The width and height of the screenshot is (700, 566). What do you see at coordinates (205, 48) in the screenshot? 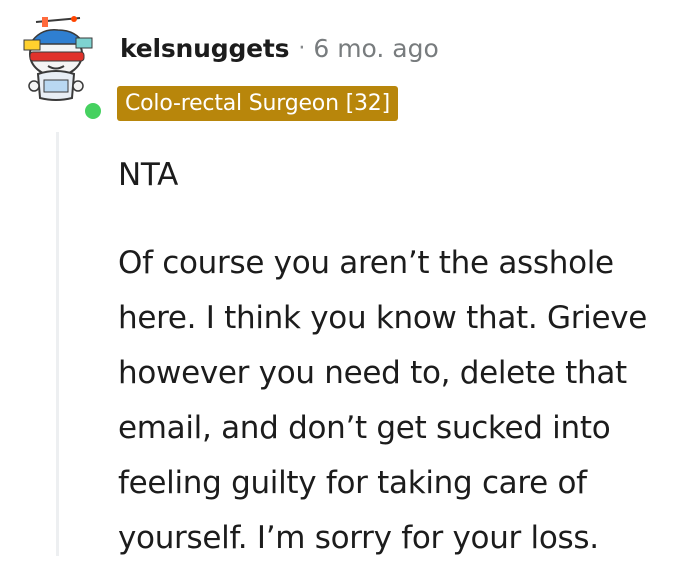
I see `username-link: kelsnuggets` at bounding box center [205, 48].